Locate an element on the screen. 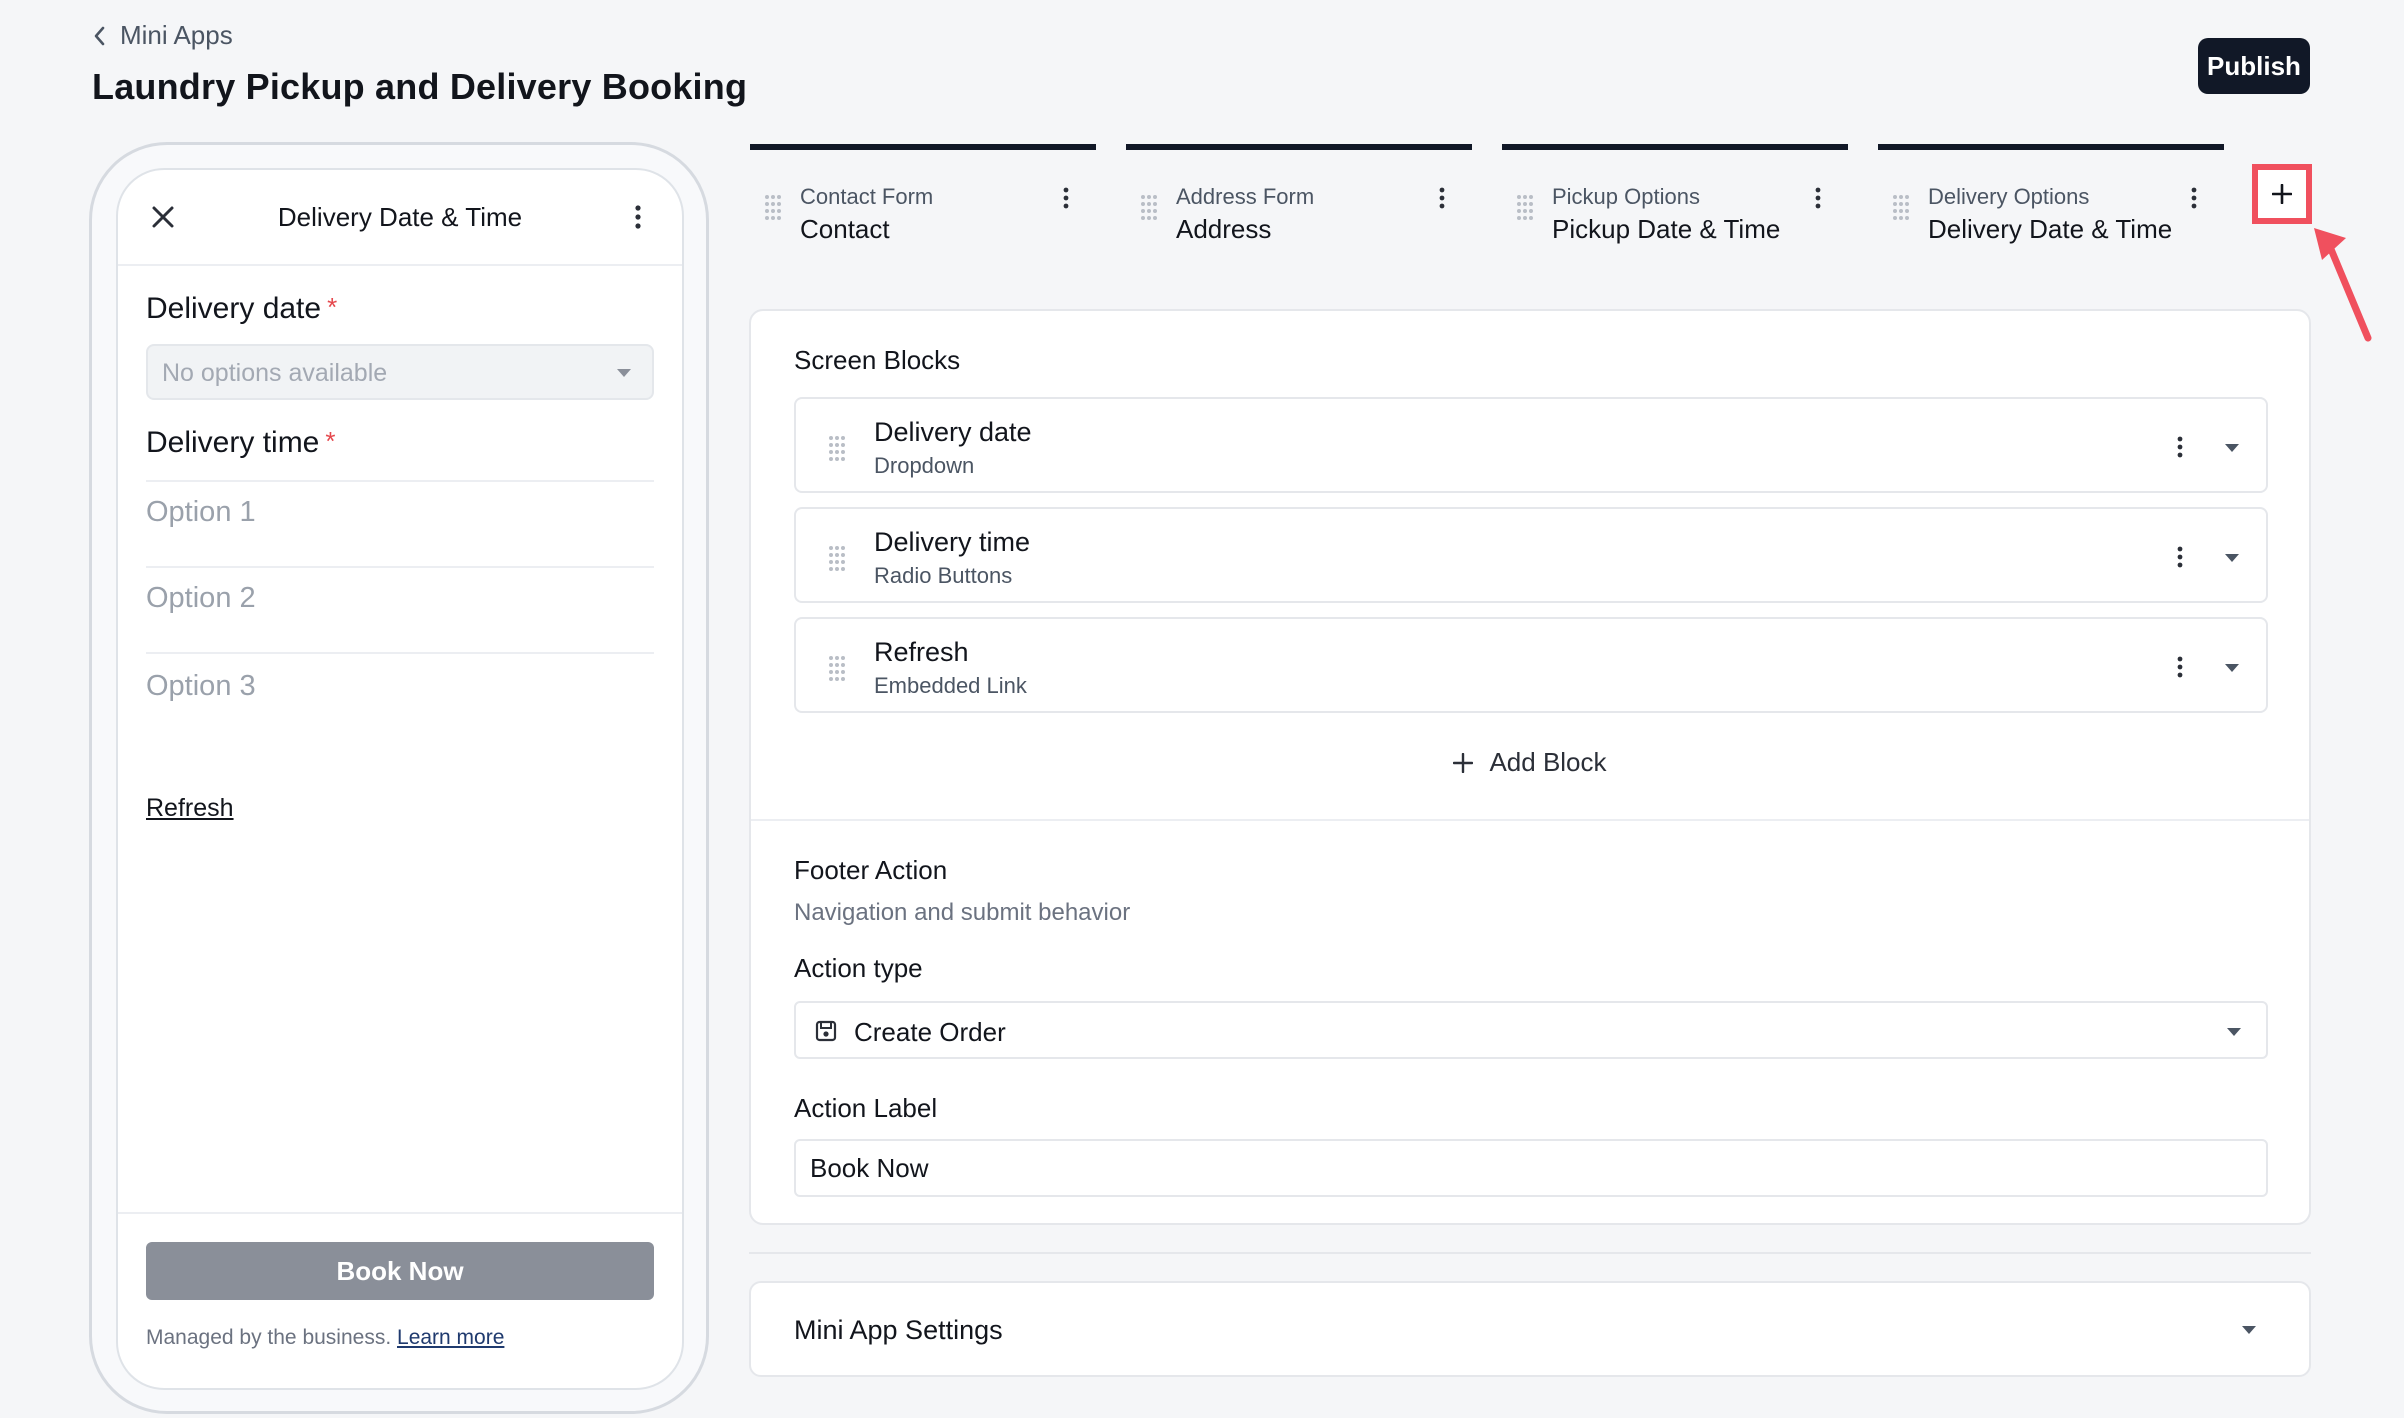  add-block-button: Add Block is located at coordinates (1530, 762).